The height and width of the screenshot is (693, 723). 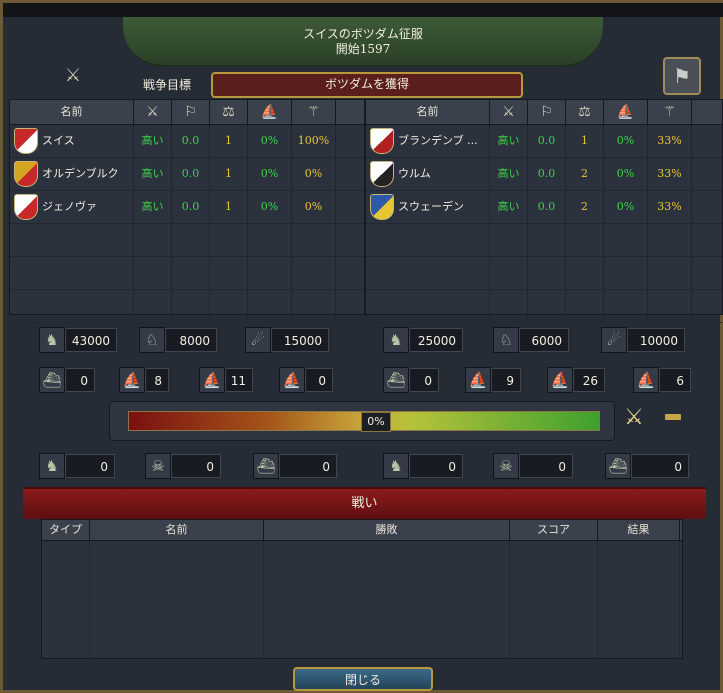 What do you see at coordinates (367, 85) in the screenshot?
I see `war-goal-value: ボツダムを獲得` at bounding box center [367, 85].